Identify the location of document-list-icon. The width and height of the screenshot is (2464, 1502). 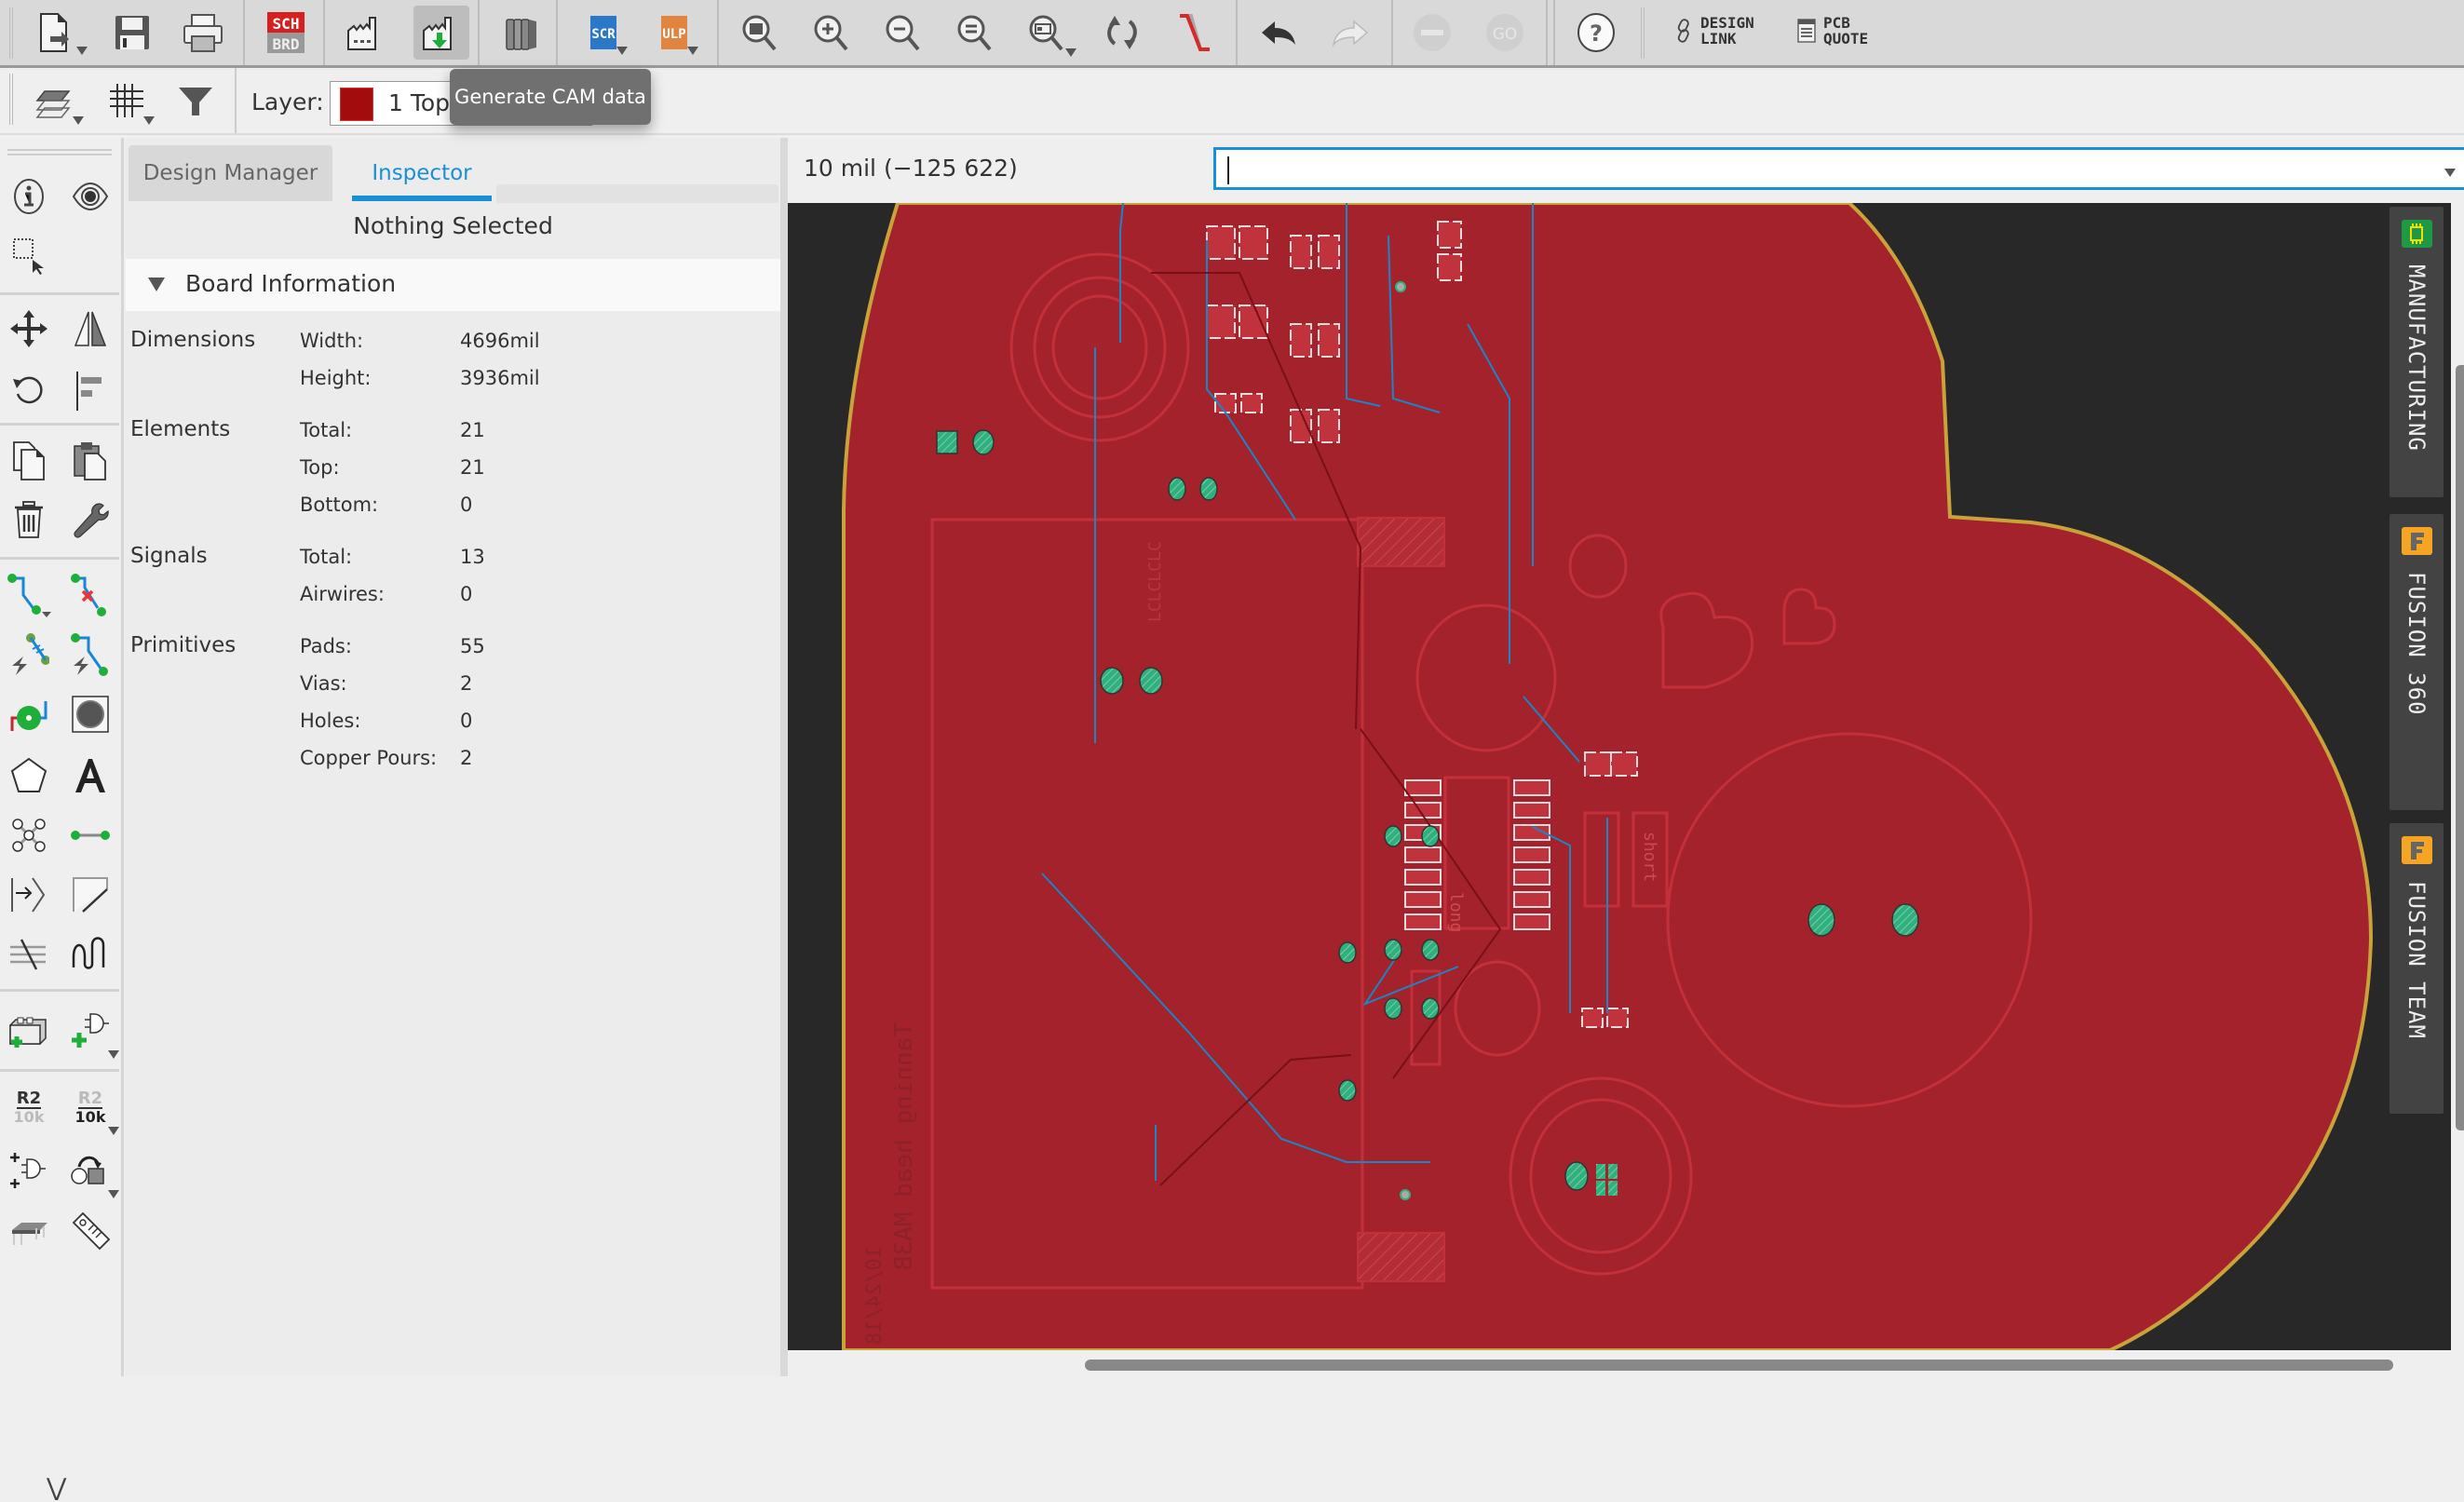
(1806, 31).